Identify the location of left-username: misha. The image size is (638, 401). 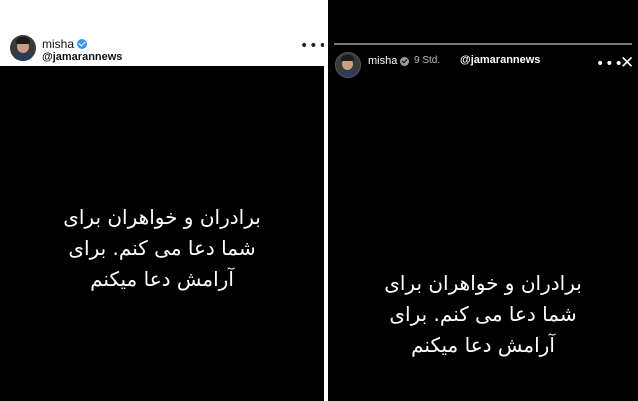
(58, 44).